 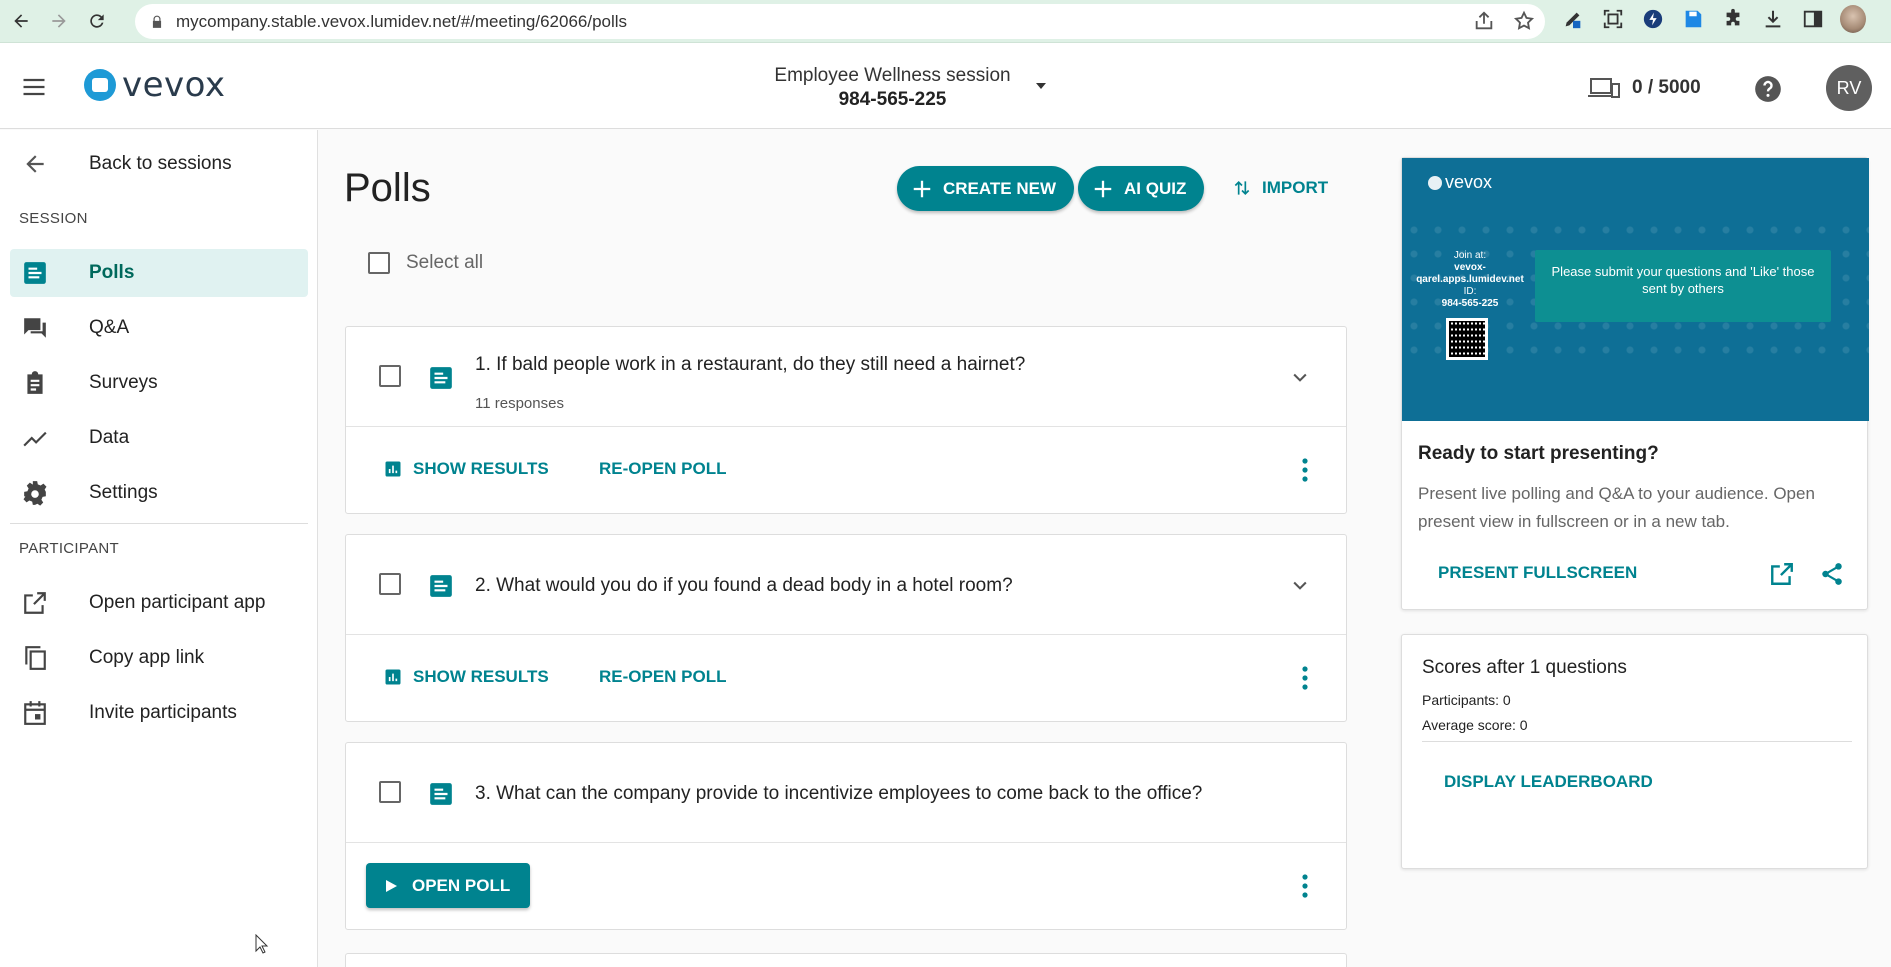 I want to click on device-count: 0 / 5000, so click(x=1644, y=88).